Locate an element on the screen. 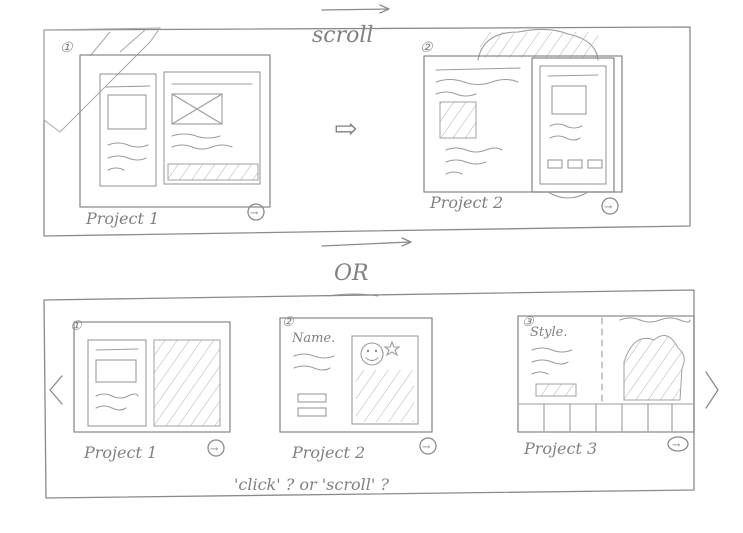  frame-1-caption: Project 1 is located at coordinates (122, 218).